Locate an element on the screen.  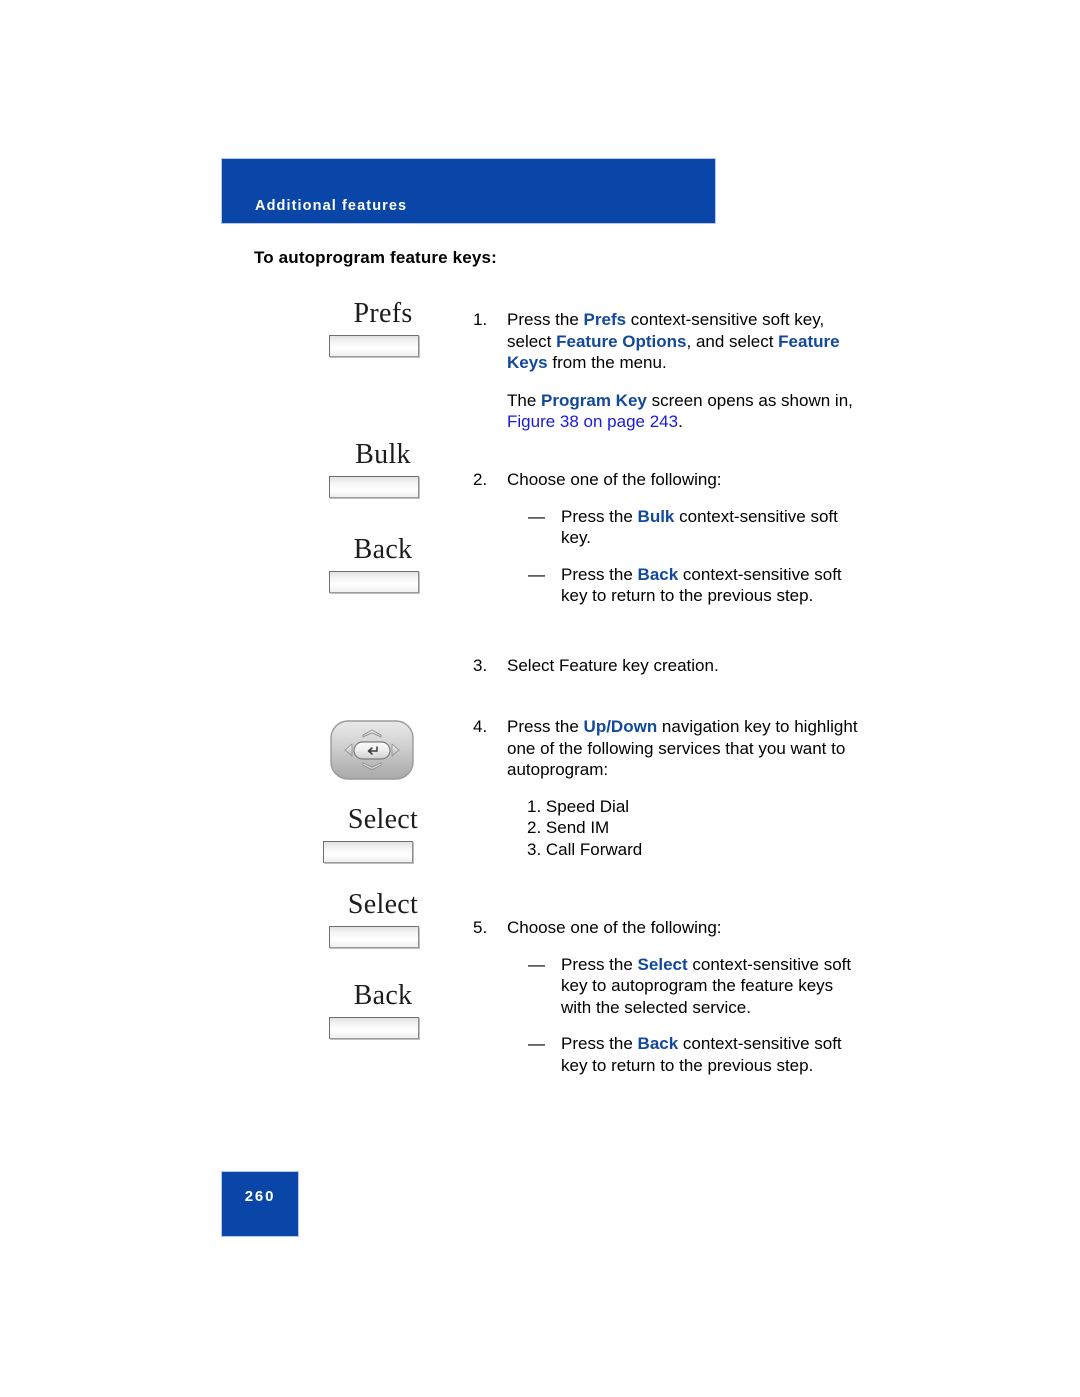
softkey-group-back-1: Back is located at coordinates (390, 564).